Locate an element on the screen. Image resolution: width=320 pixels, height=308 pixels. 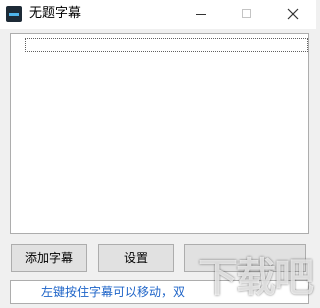
close-icon is located at coordinates (293, 14).